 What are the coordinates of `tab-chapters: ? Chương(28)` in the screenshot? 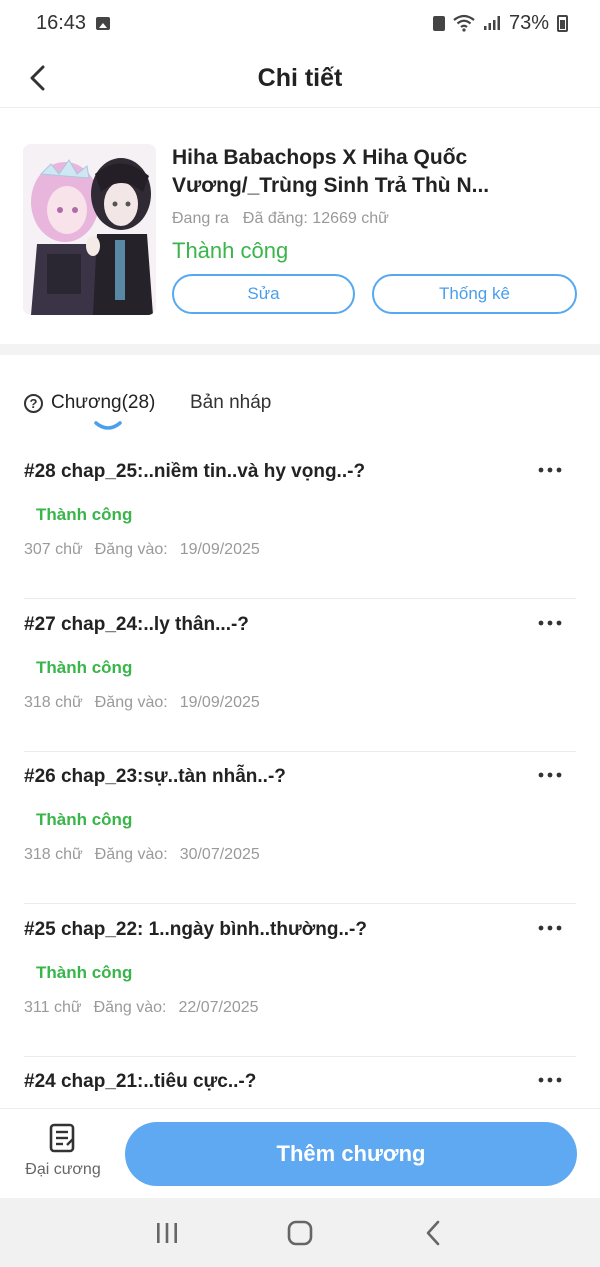 It's located at (89, 403).